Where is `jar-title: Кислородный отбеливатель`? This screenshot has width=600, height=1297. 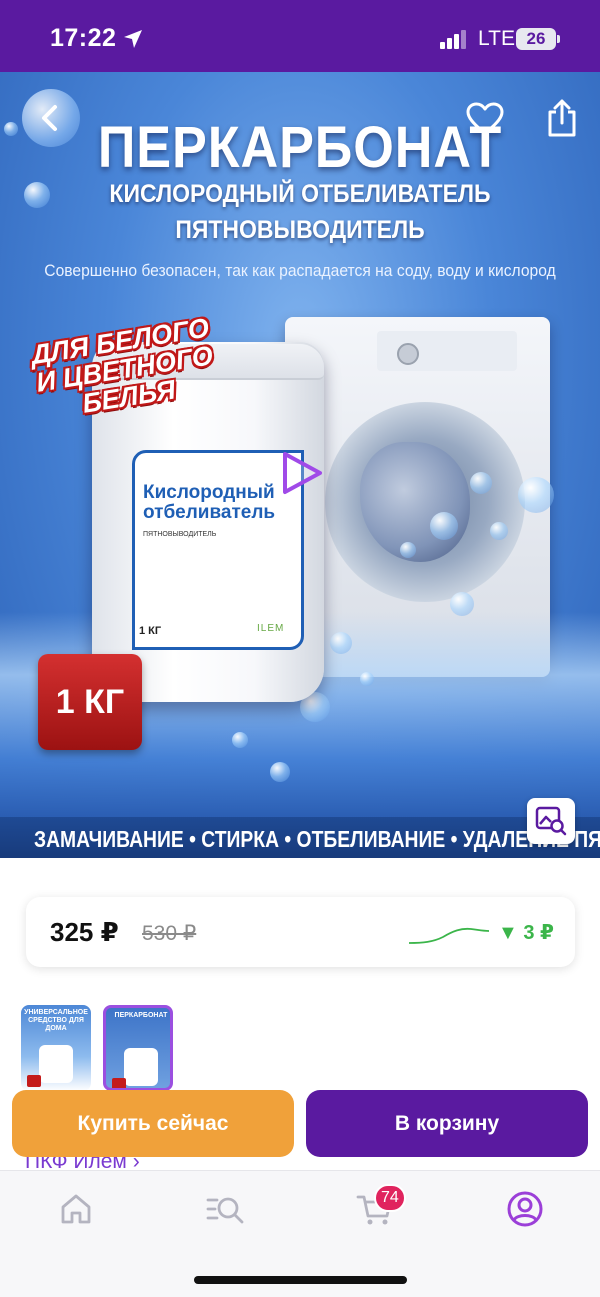
jar-title: Кислородный отбеливатель is located at coordinates (209, 502).